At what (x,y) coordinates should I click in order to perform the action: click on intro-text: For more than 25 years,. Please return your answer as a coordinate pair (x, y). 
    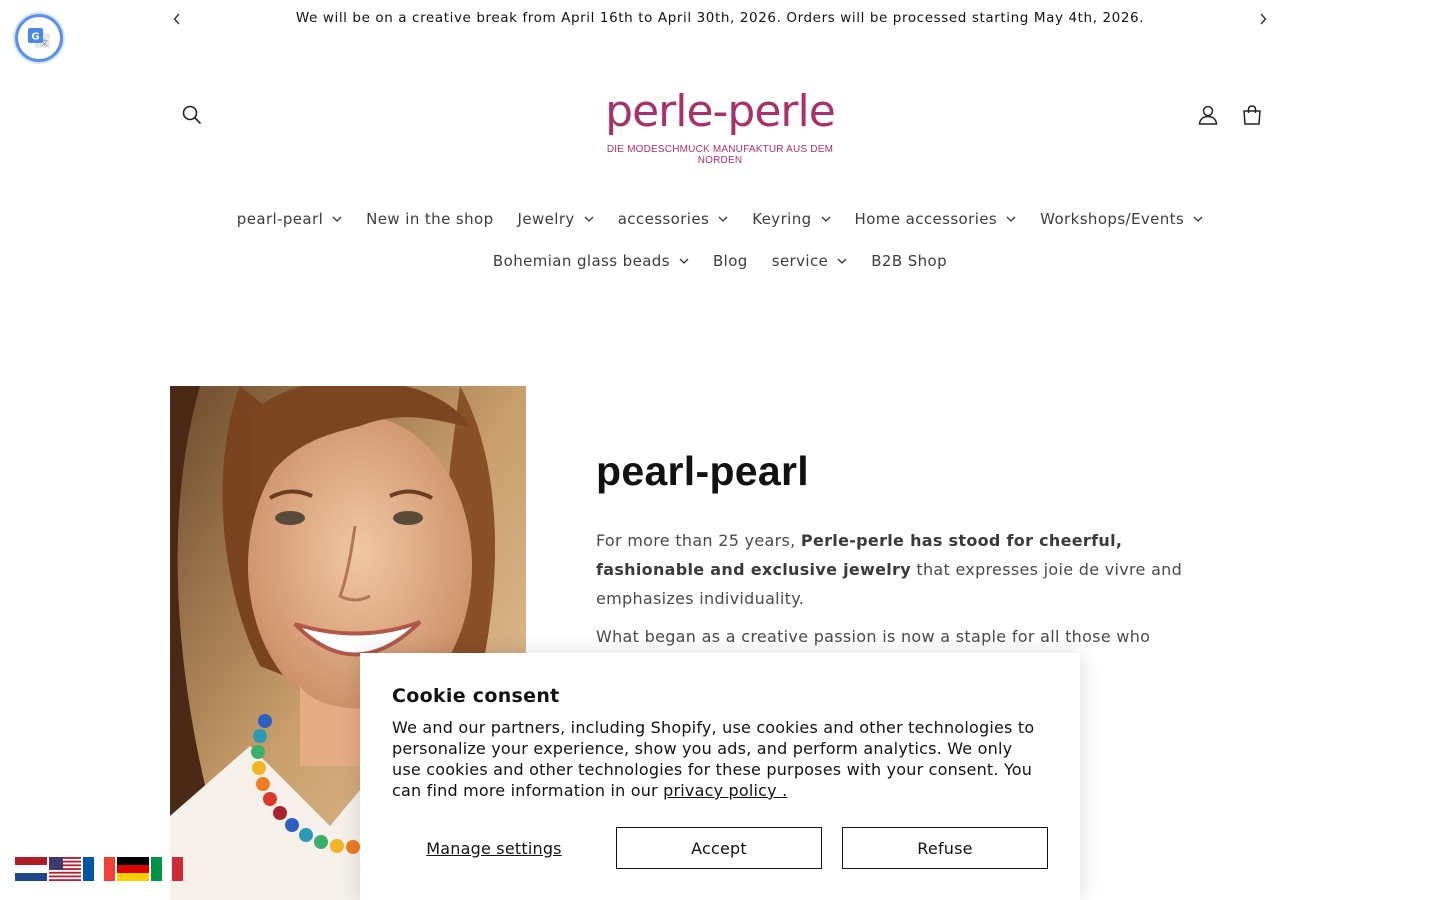
    Looking at the image, I should click on (698, 540).